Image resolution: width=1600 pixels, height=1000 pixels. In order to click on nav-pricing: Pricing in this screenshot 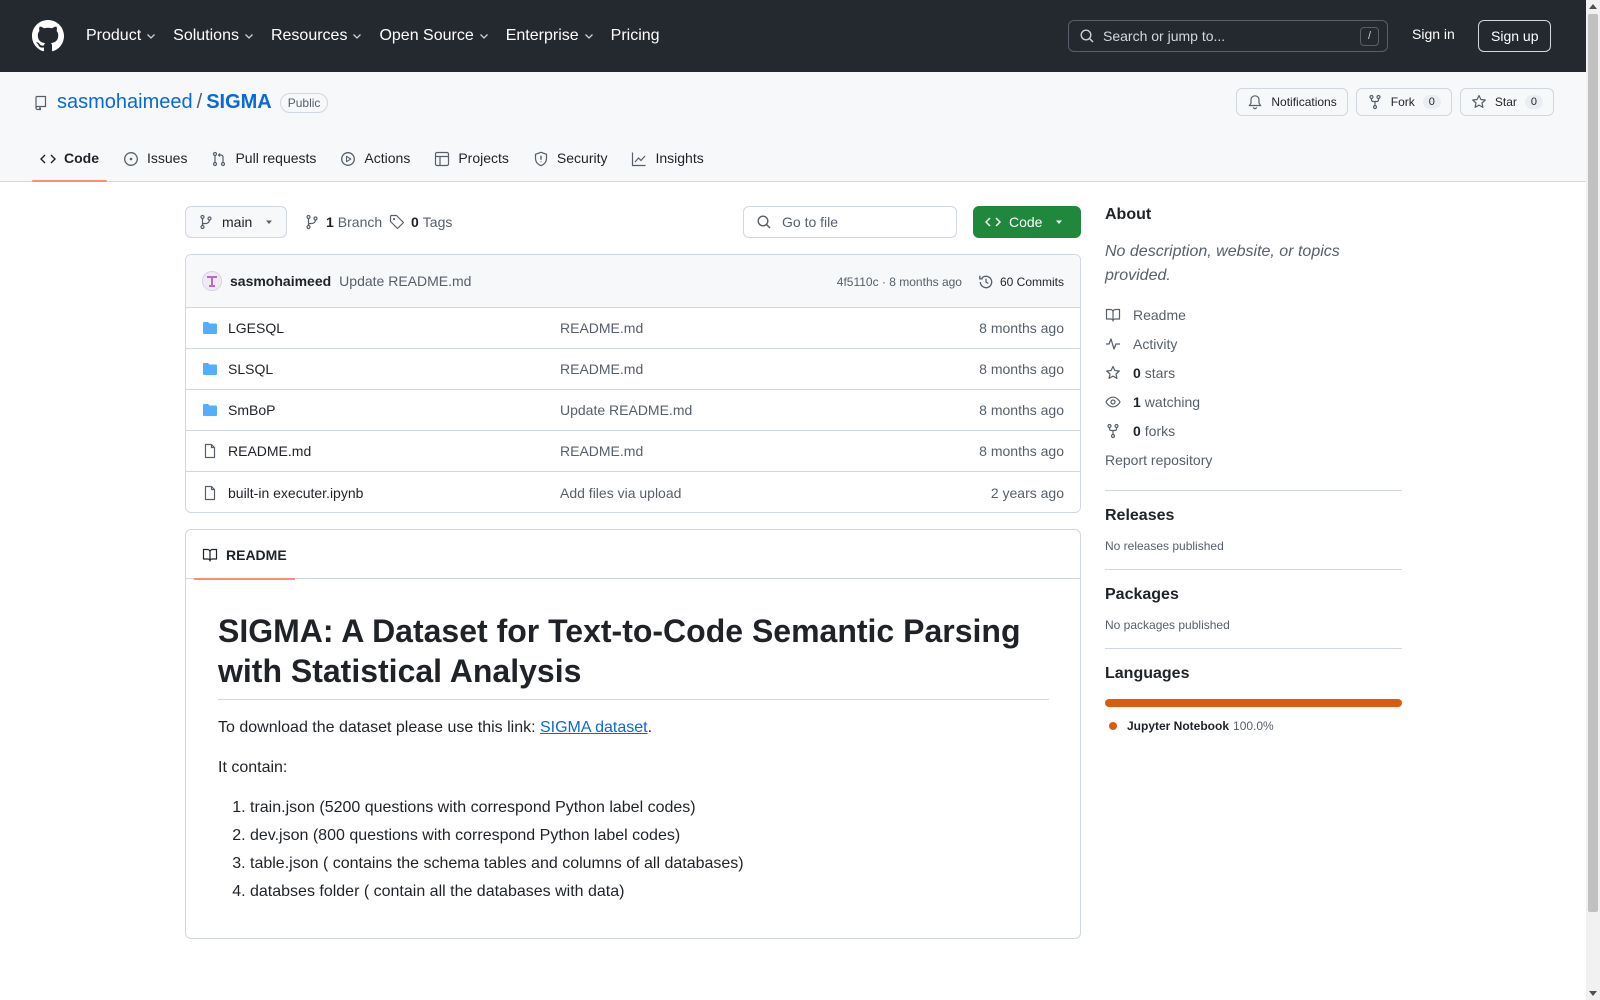, I will do `click(635, 36)`.